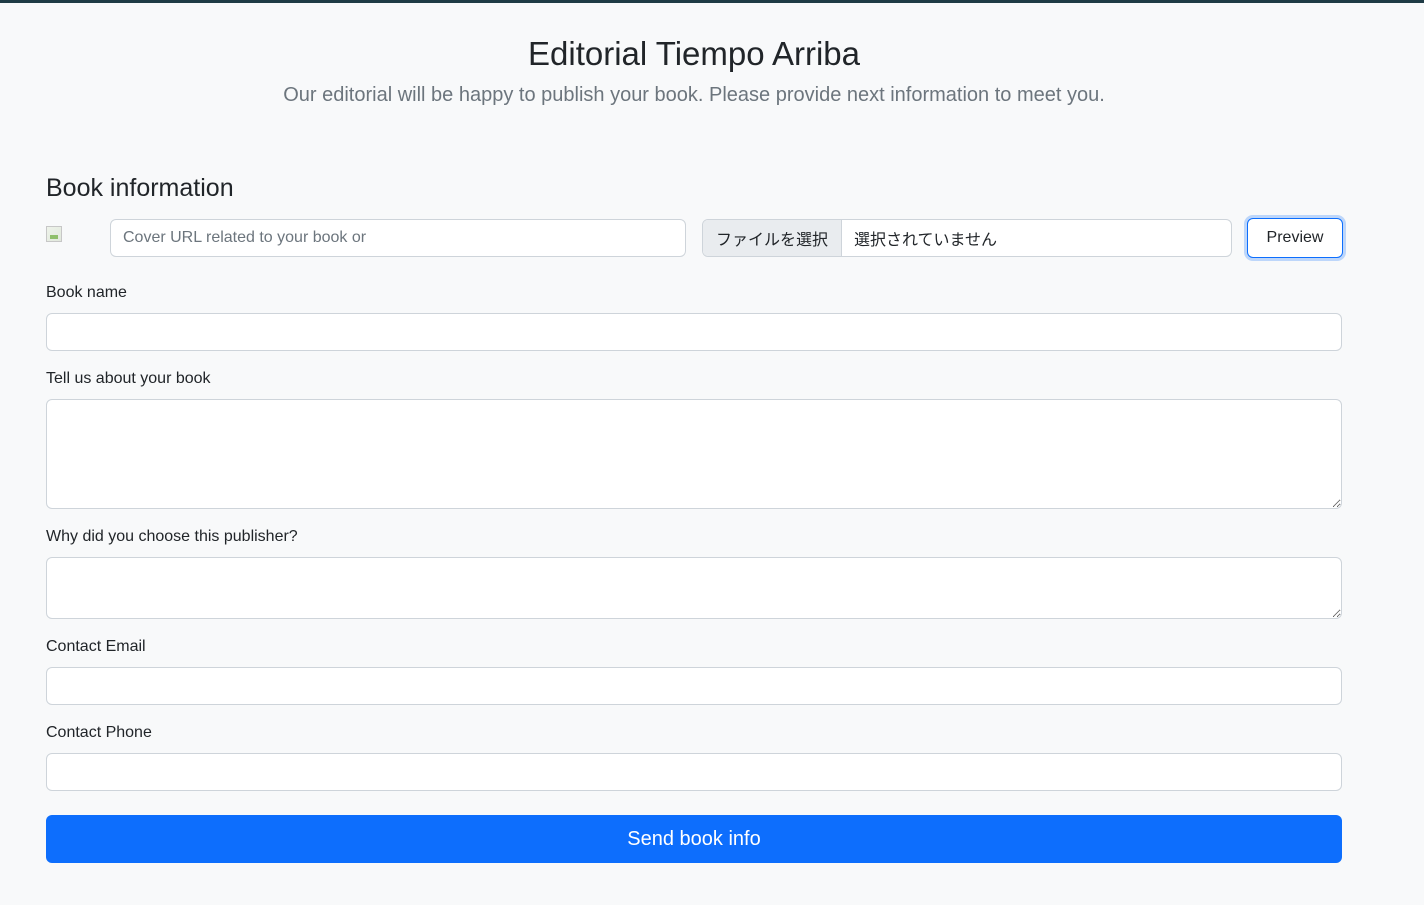  I want to click on book-name-input, so click(694, 332).